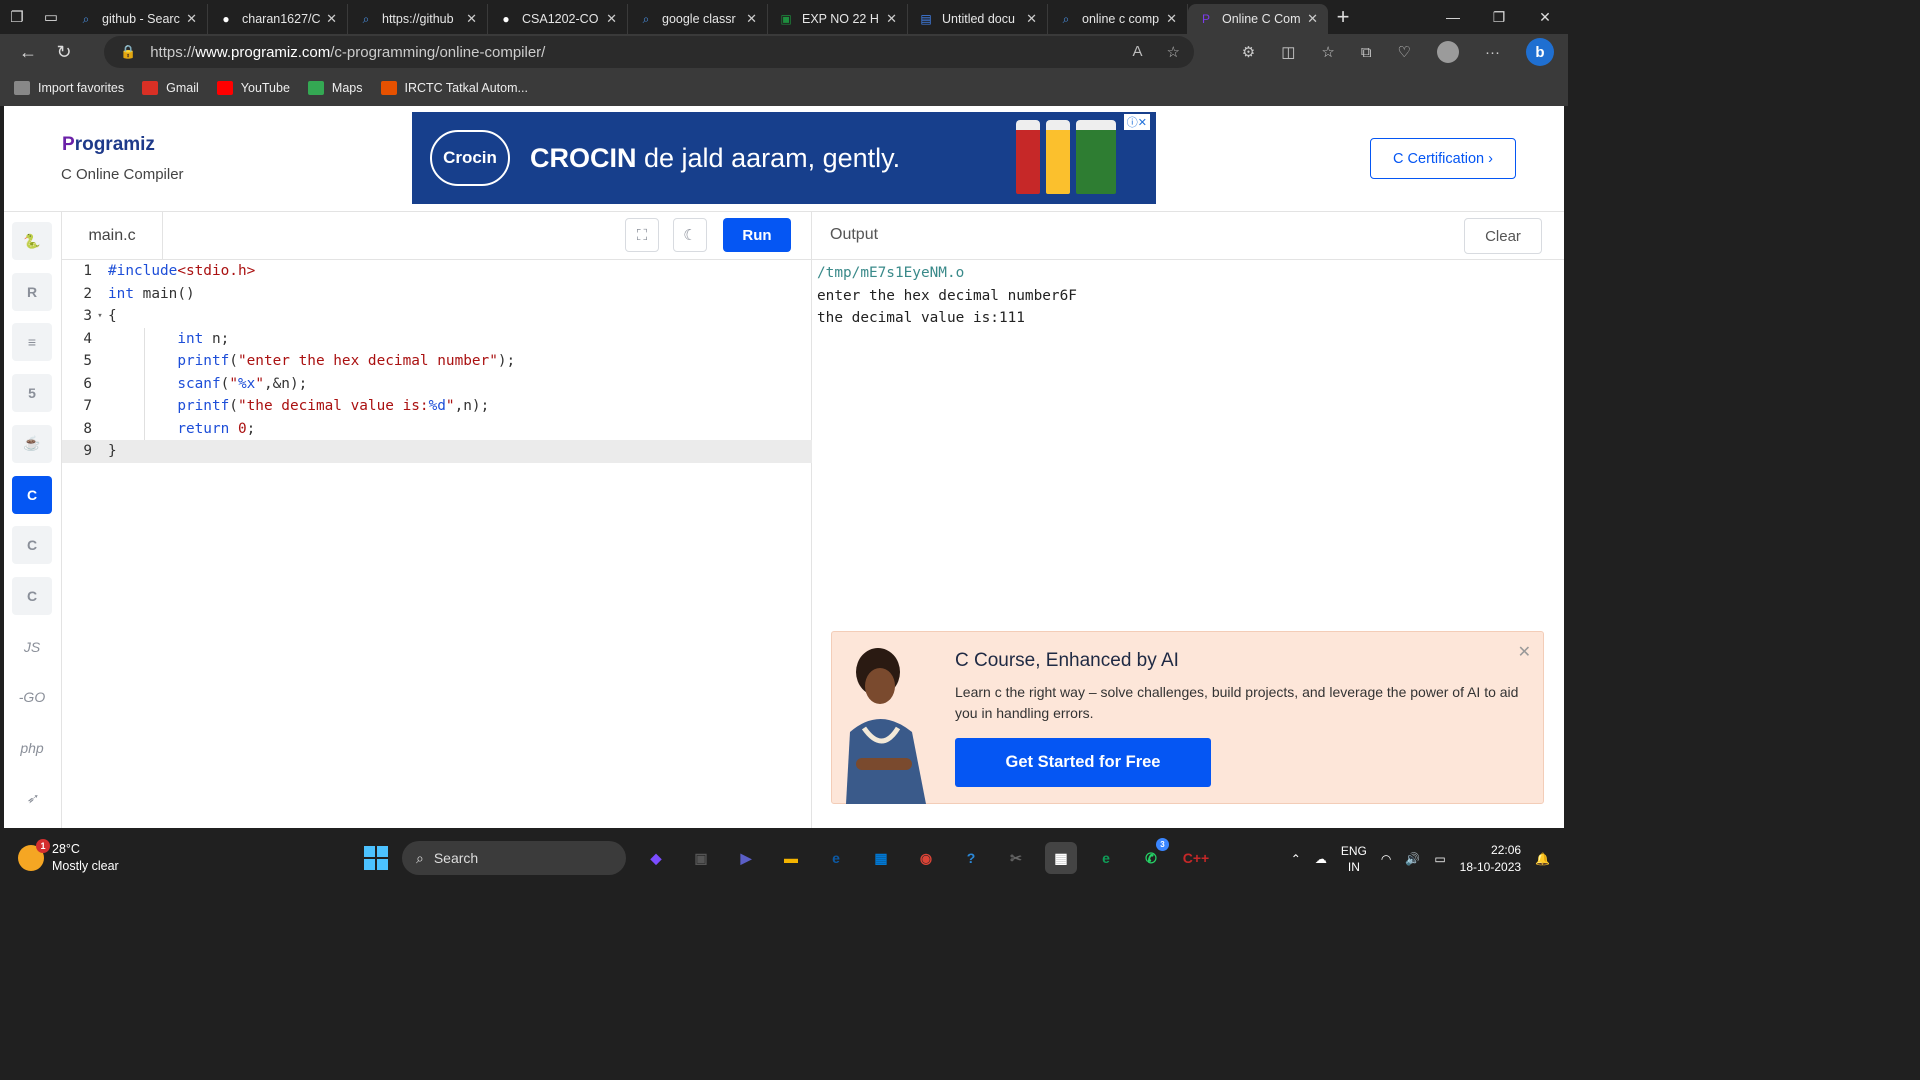 The height and width of the screenshot is (1080, 1920). Describe the element at coordinates (1448, 52) in the screenshot. I see `profile-avatar` at that location.